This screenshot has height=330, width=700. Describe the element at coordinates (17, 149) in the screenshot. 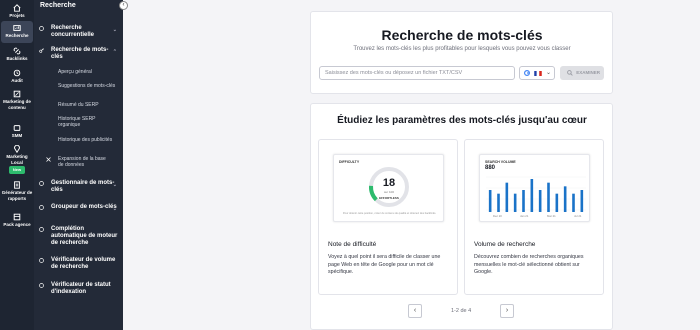

I see `location-icon` at that location.